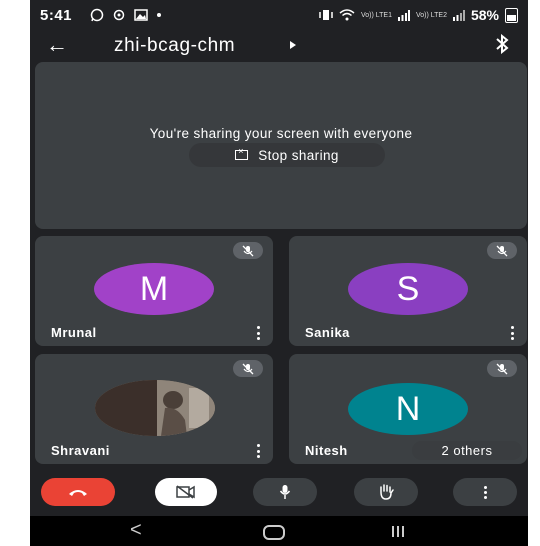 The width and height of the screenshot is (540, 546). I want to click on nav-home-icon, so click(274, 532).